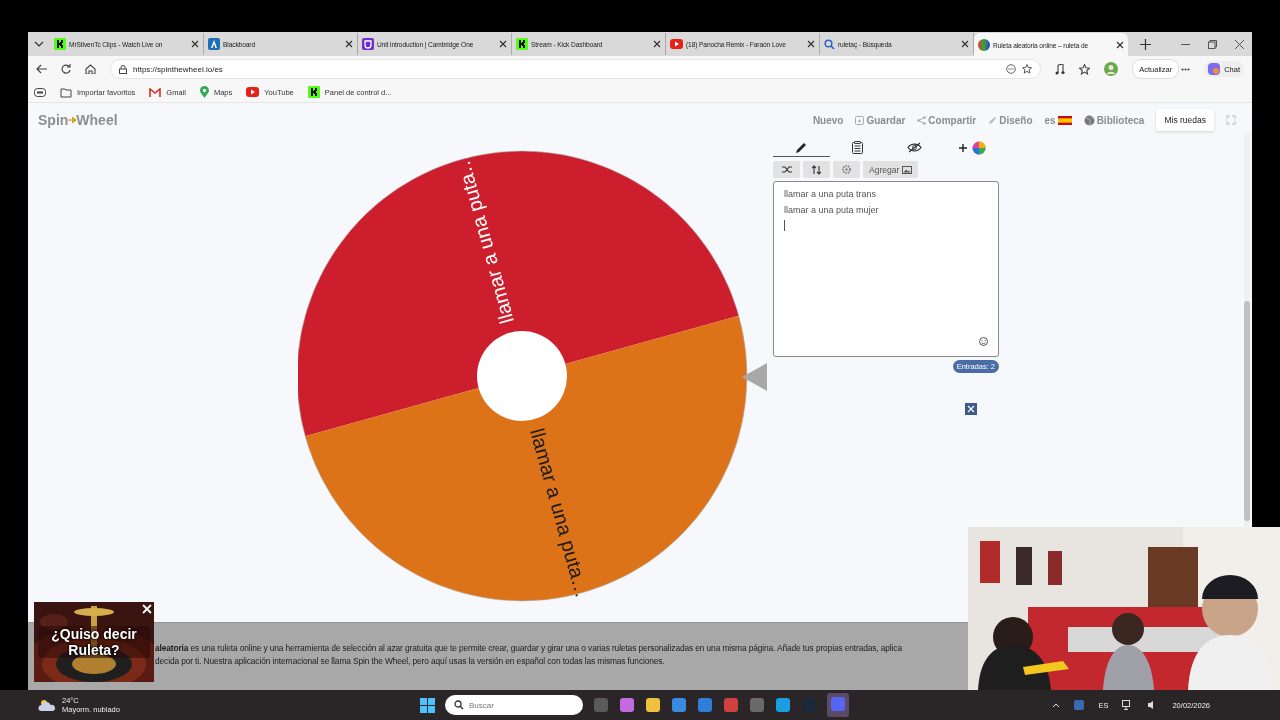 This screenshot has height=720, width=1280. I want to click on hidden-eye-icon, so click(914, 147).